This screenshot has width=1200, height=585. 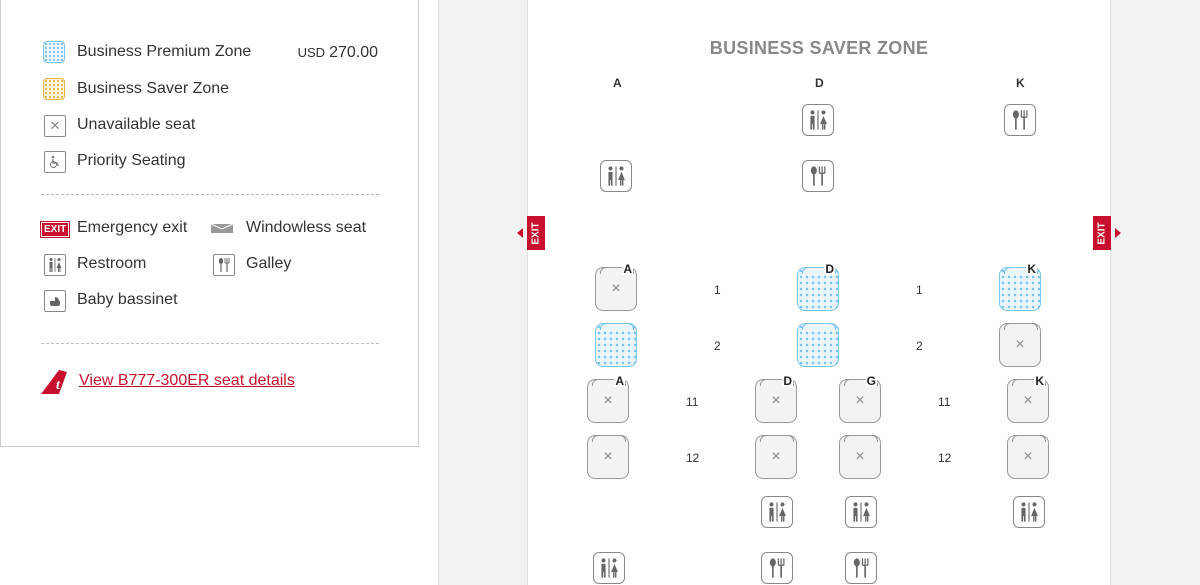 I want to click on saver-zone-swatch-icon, so click(x=54, y=89).